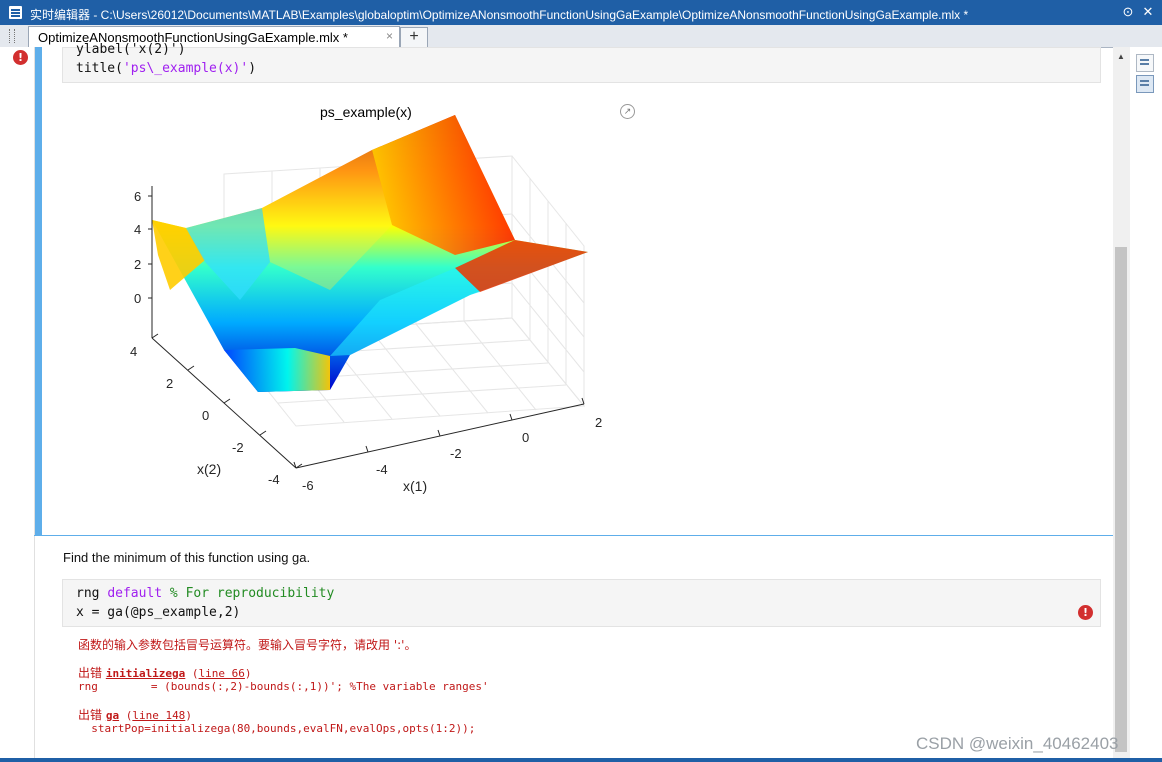  What do you see at coordinates (1085, 612) in the screenshot?
I see `error-icon: !` at bounding box center [1085, 612].